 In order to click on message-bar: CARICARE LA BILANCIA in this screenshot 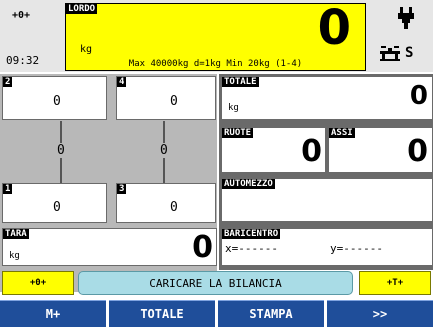, I will do `click(215, 283)`.